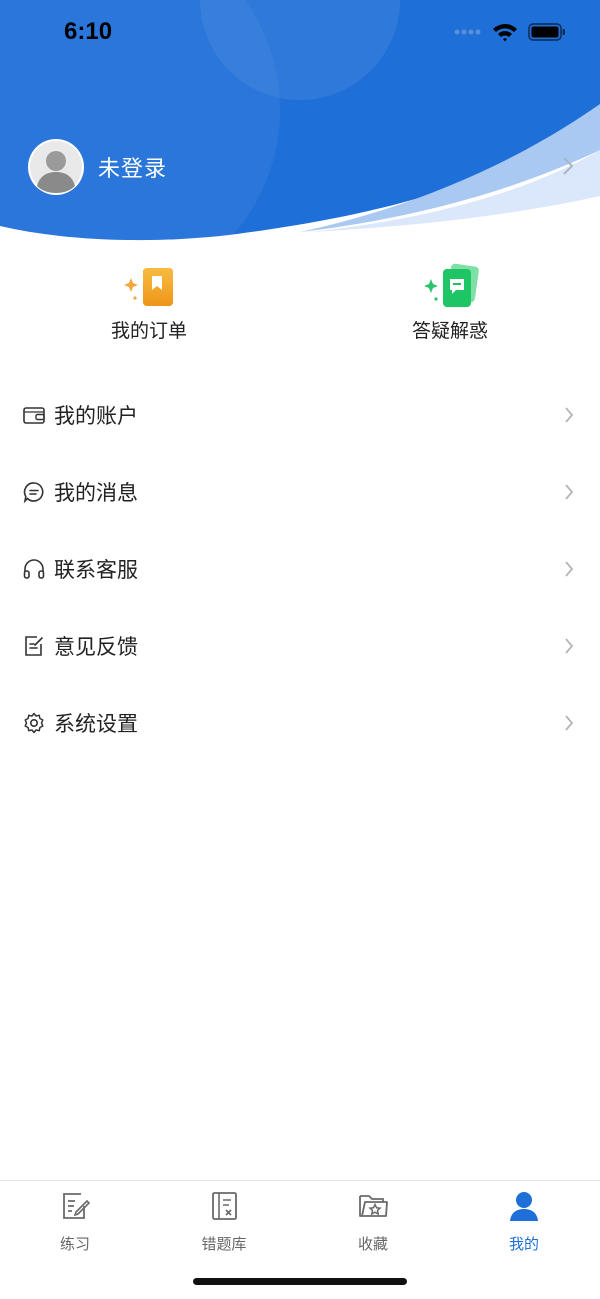  What do you see at coordinates (96, 415) in the screenshot?
I see `menu-item-label: 我的账户` at bounding box center [96, 415].